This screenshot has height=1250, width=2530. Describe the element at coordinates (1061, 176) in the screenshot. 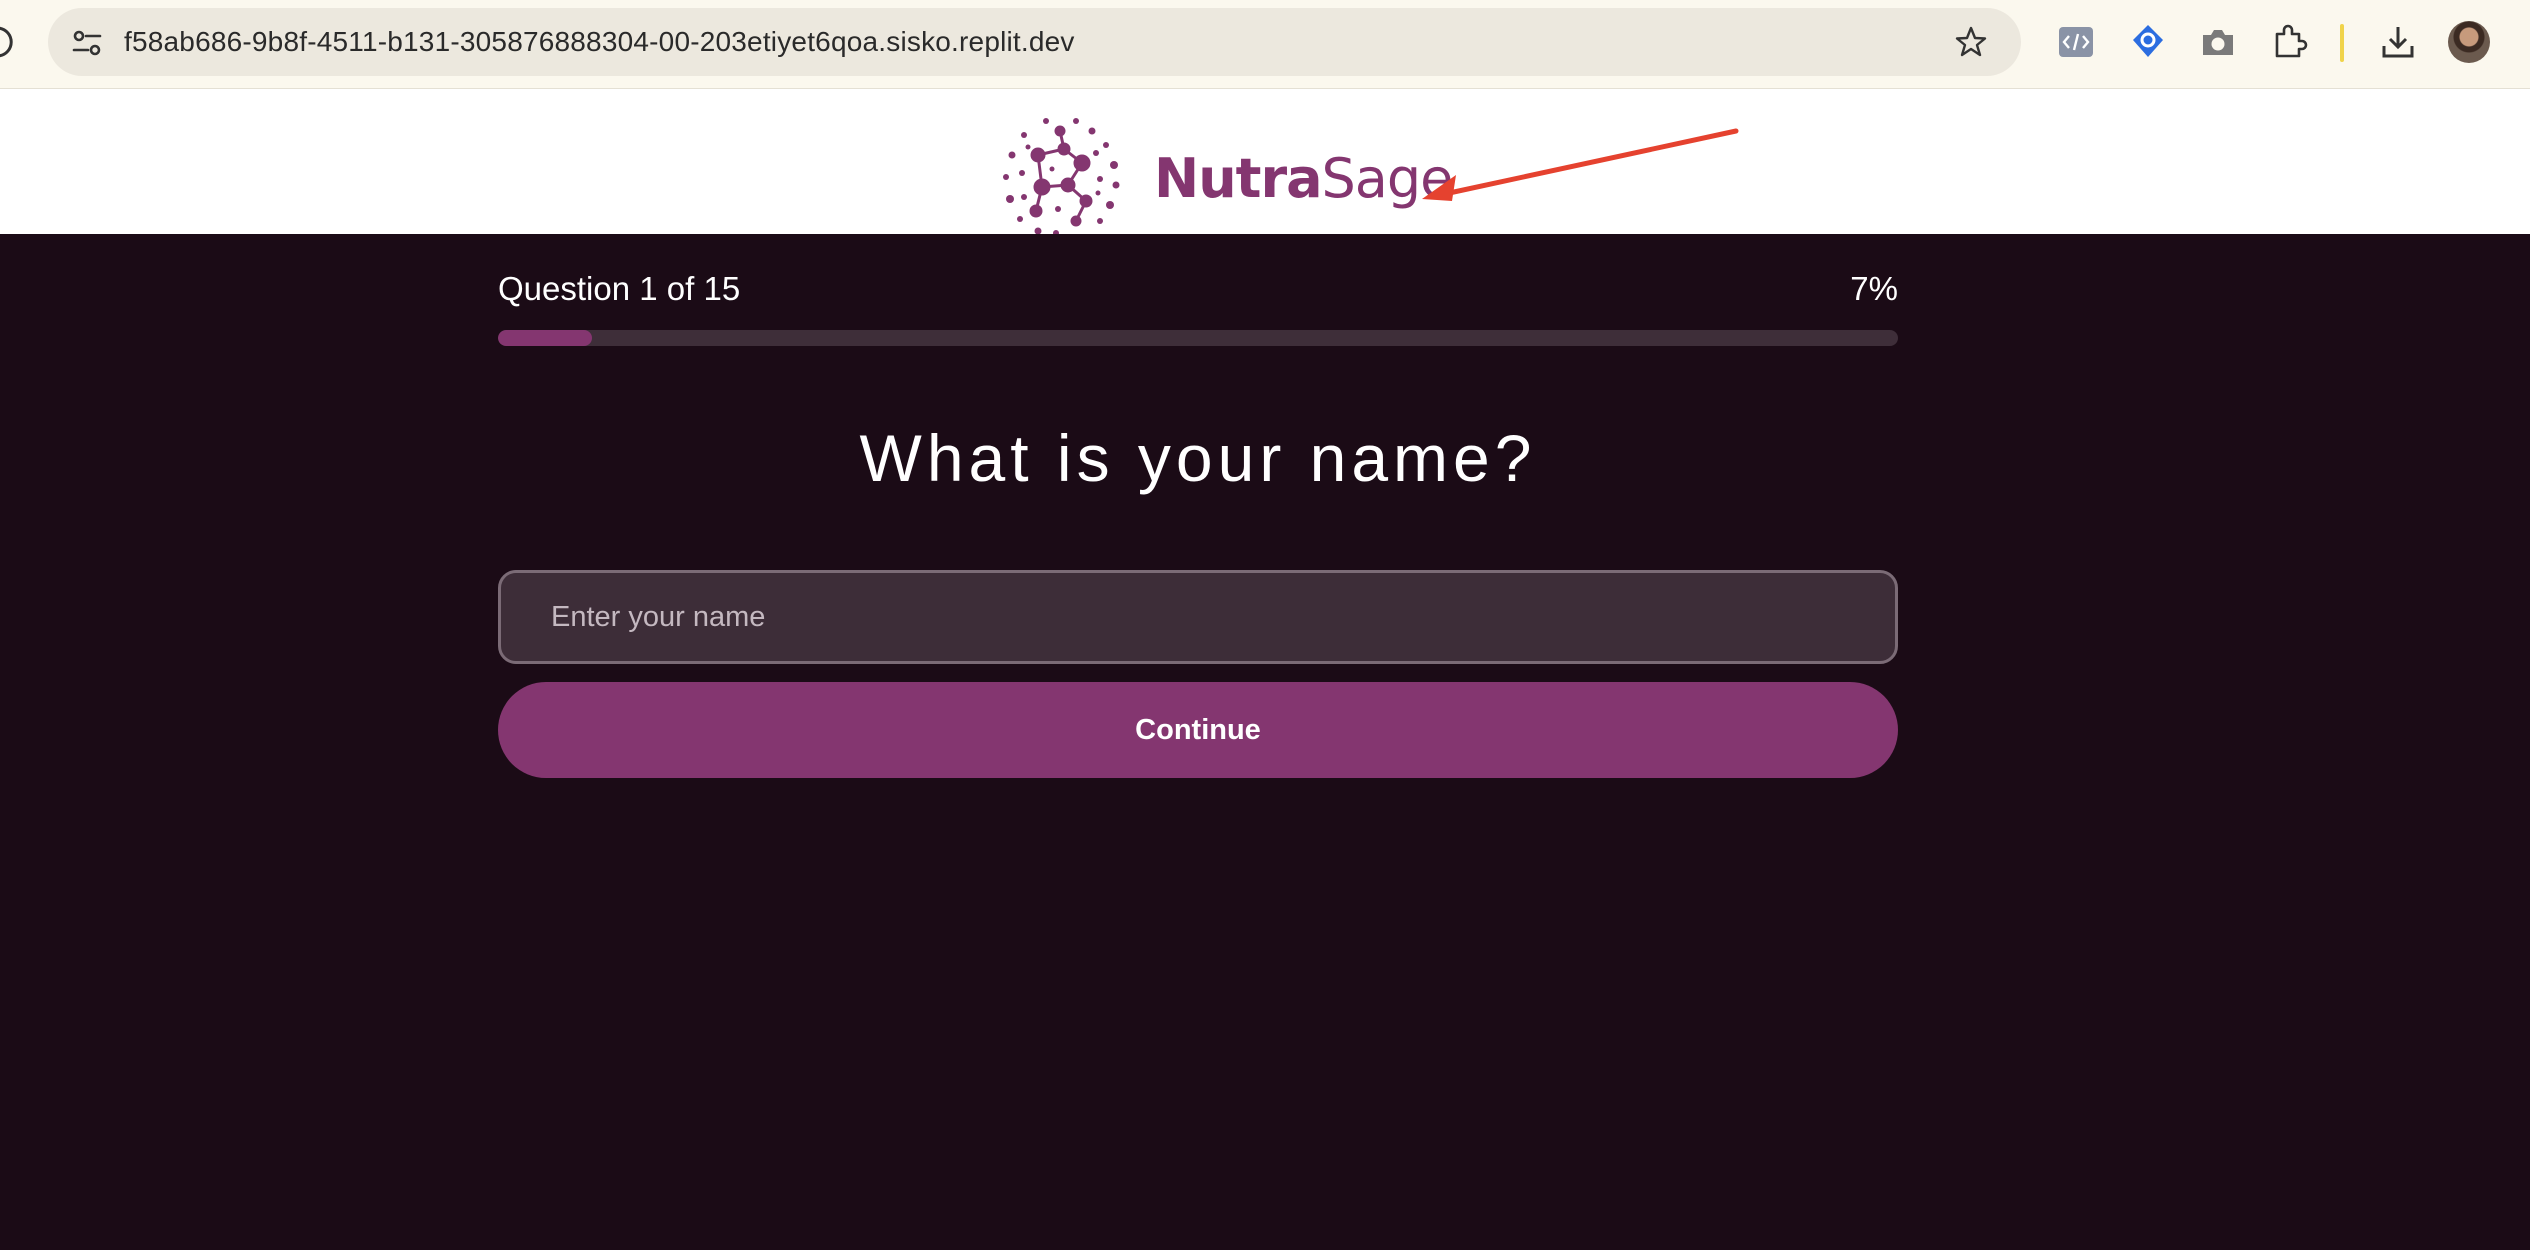

I see `molecule-logo-icon` at that location.